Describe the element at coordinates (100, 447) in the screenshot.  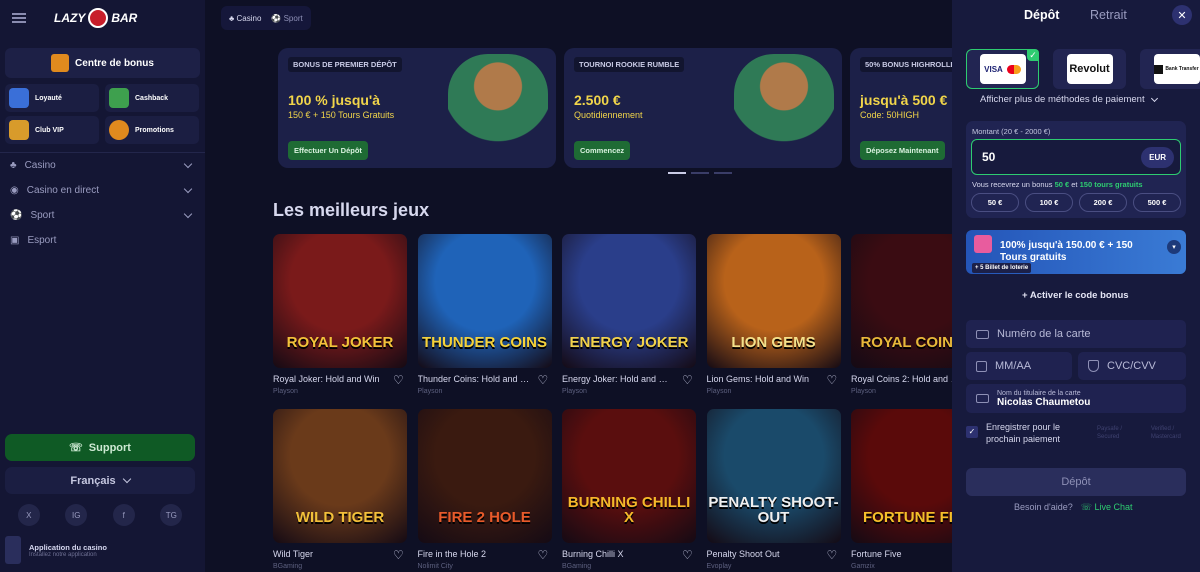
I see `support-button: ☏ Support` at that location.